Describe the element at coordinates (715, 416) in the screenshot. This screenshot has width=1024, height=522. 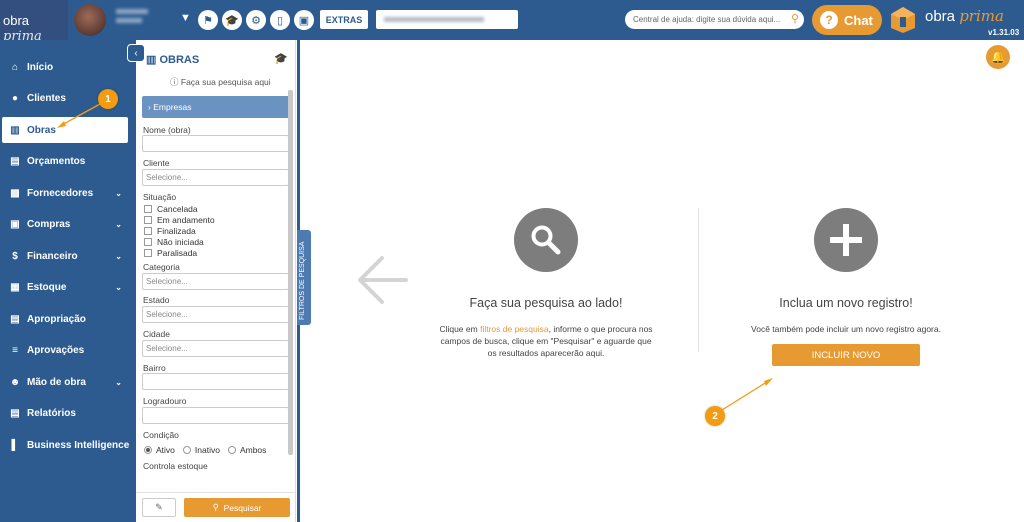
I see `step-2-badge: 2` at that location.